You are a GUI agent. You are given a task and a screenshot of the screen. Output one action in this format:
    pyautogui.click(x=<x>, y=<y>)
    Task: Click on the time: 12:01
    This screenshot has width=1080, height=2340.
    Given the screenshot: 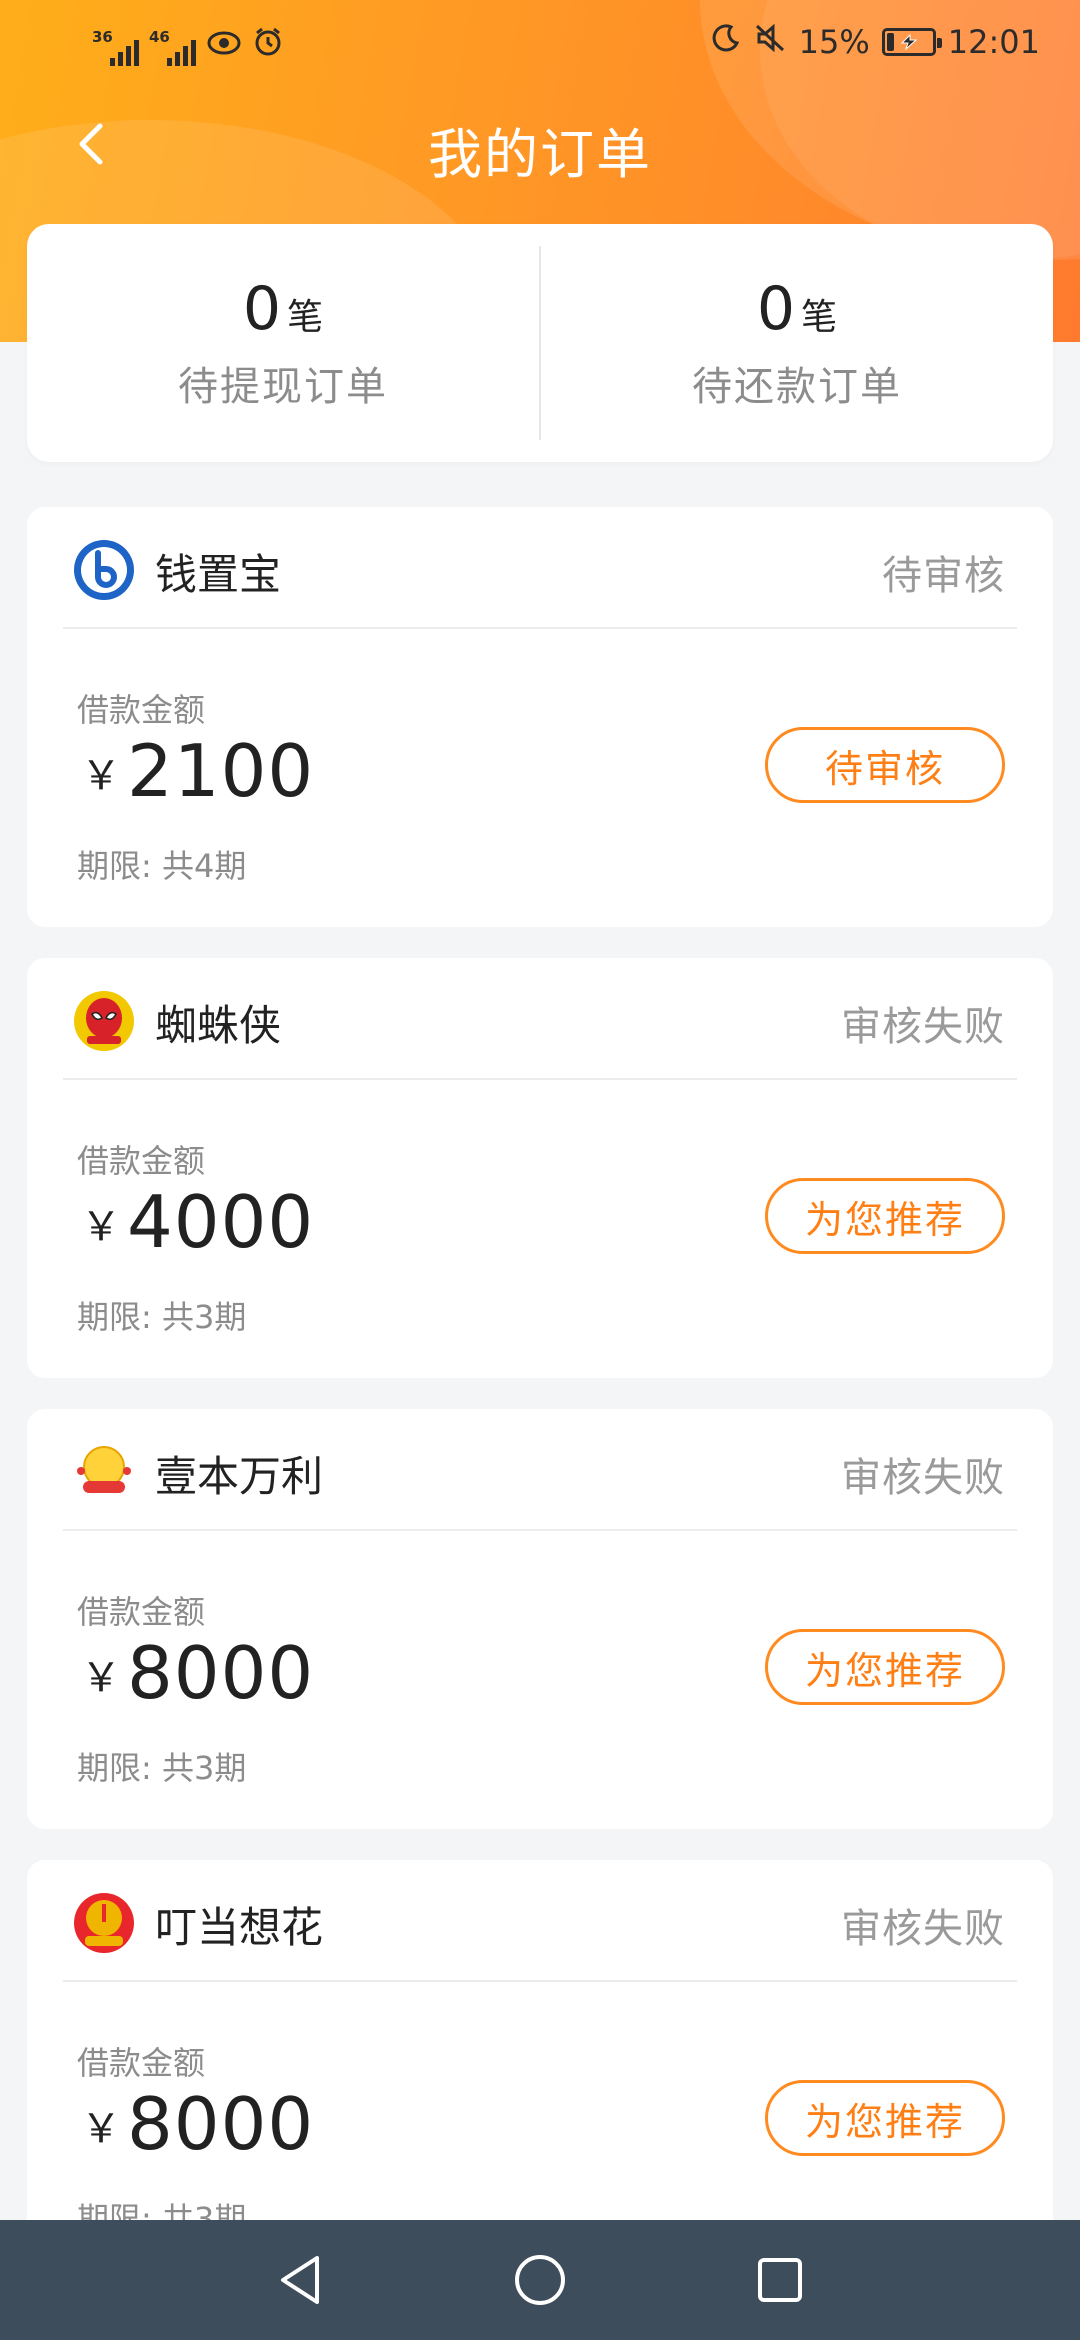 What is the action you would take?
    pyautogui.click(x=993, y=42)
    